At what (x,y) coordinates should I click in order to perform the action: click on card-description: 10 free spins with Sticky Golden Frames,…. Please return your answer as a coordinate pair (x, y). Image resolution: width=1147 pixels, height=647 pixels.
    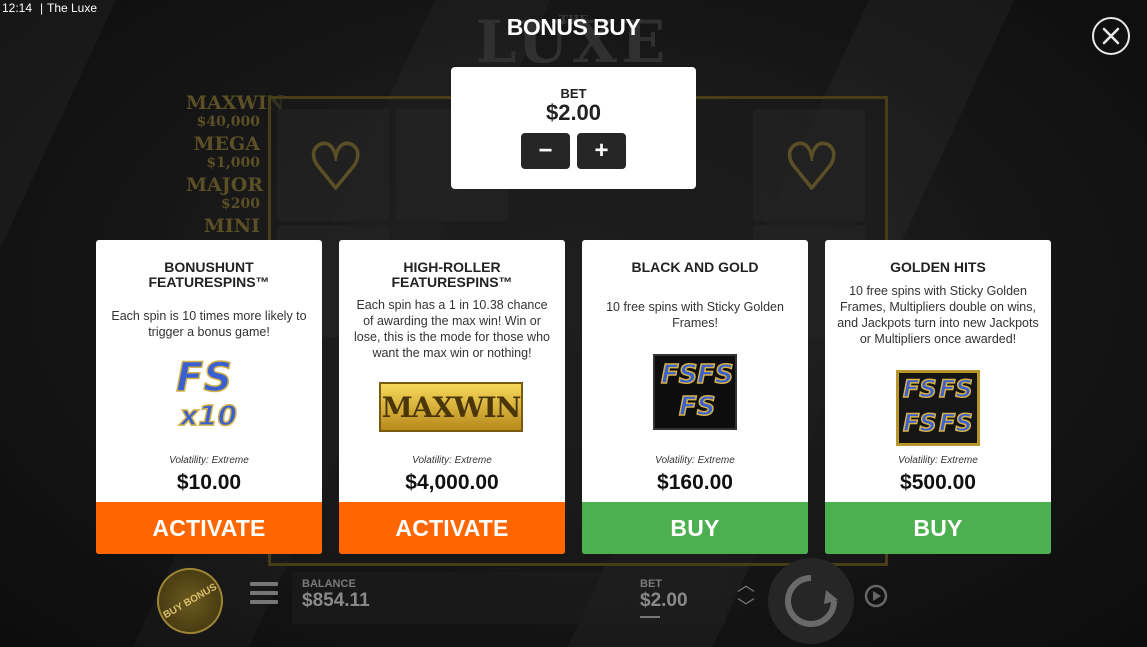
    Looking at the image, I should click on (938, 315).